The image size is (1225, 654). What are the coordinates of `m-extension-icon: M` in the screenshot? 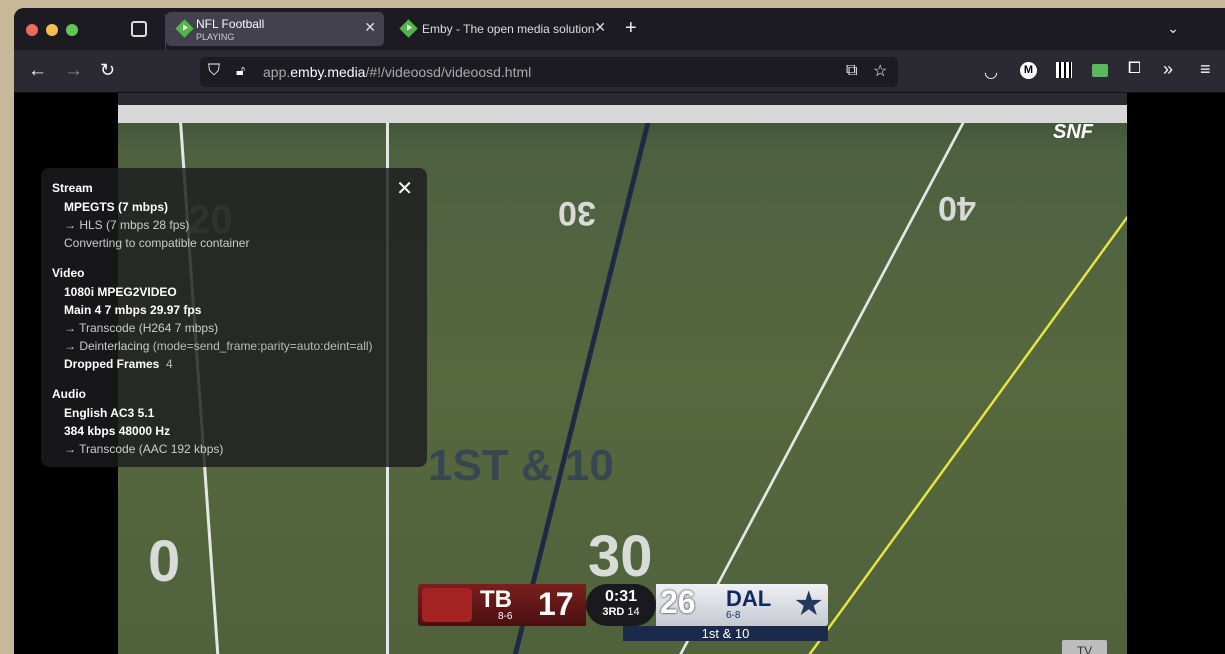 It's located at (1028, 70).